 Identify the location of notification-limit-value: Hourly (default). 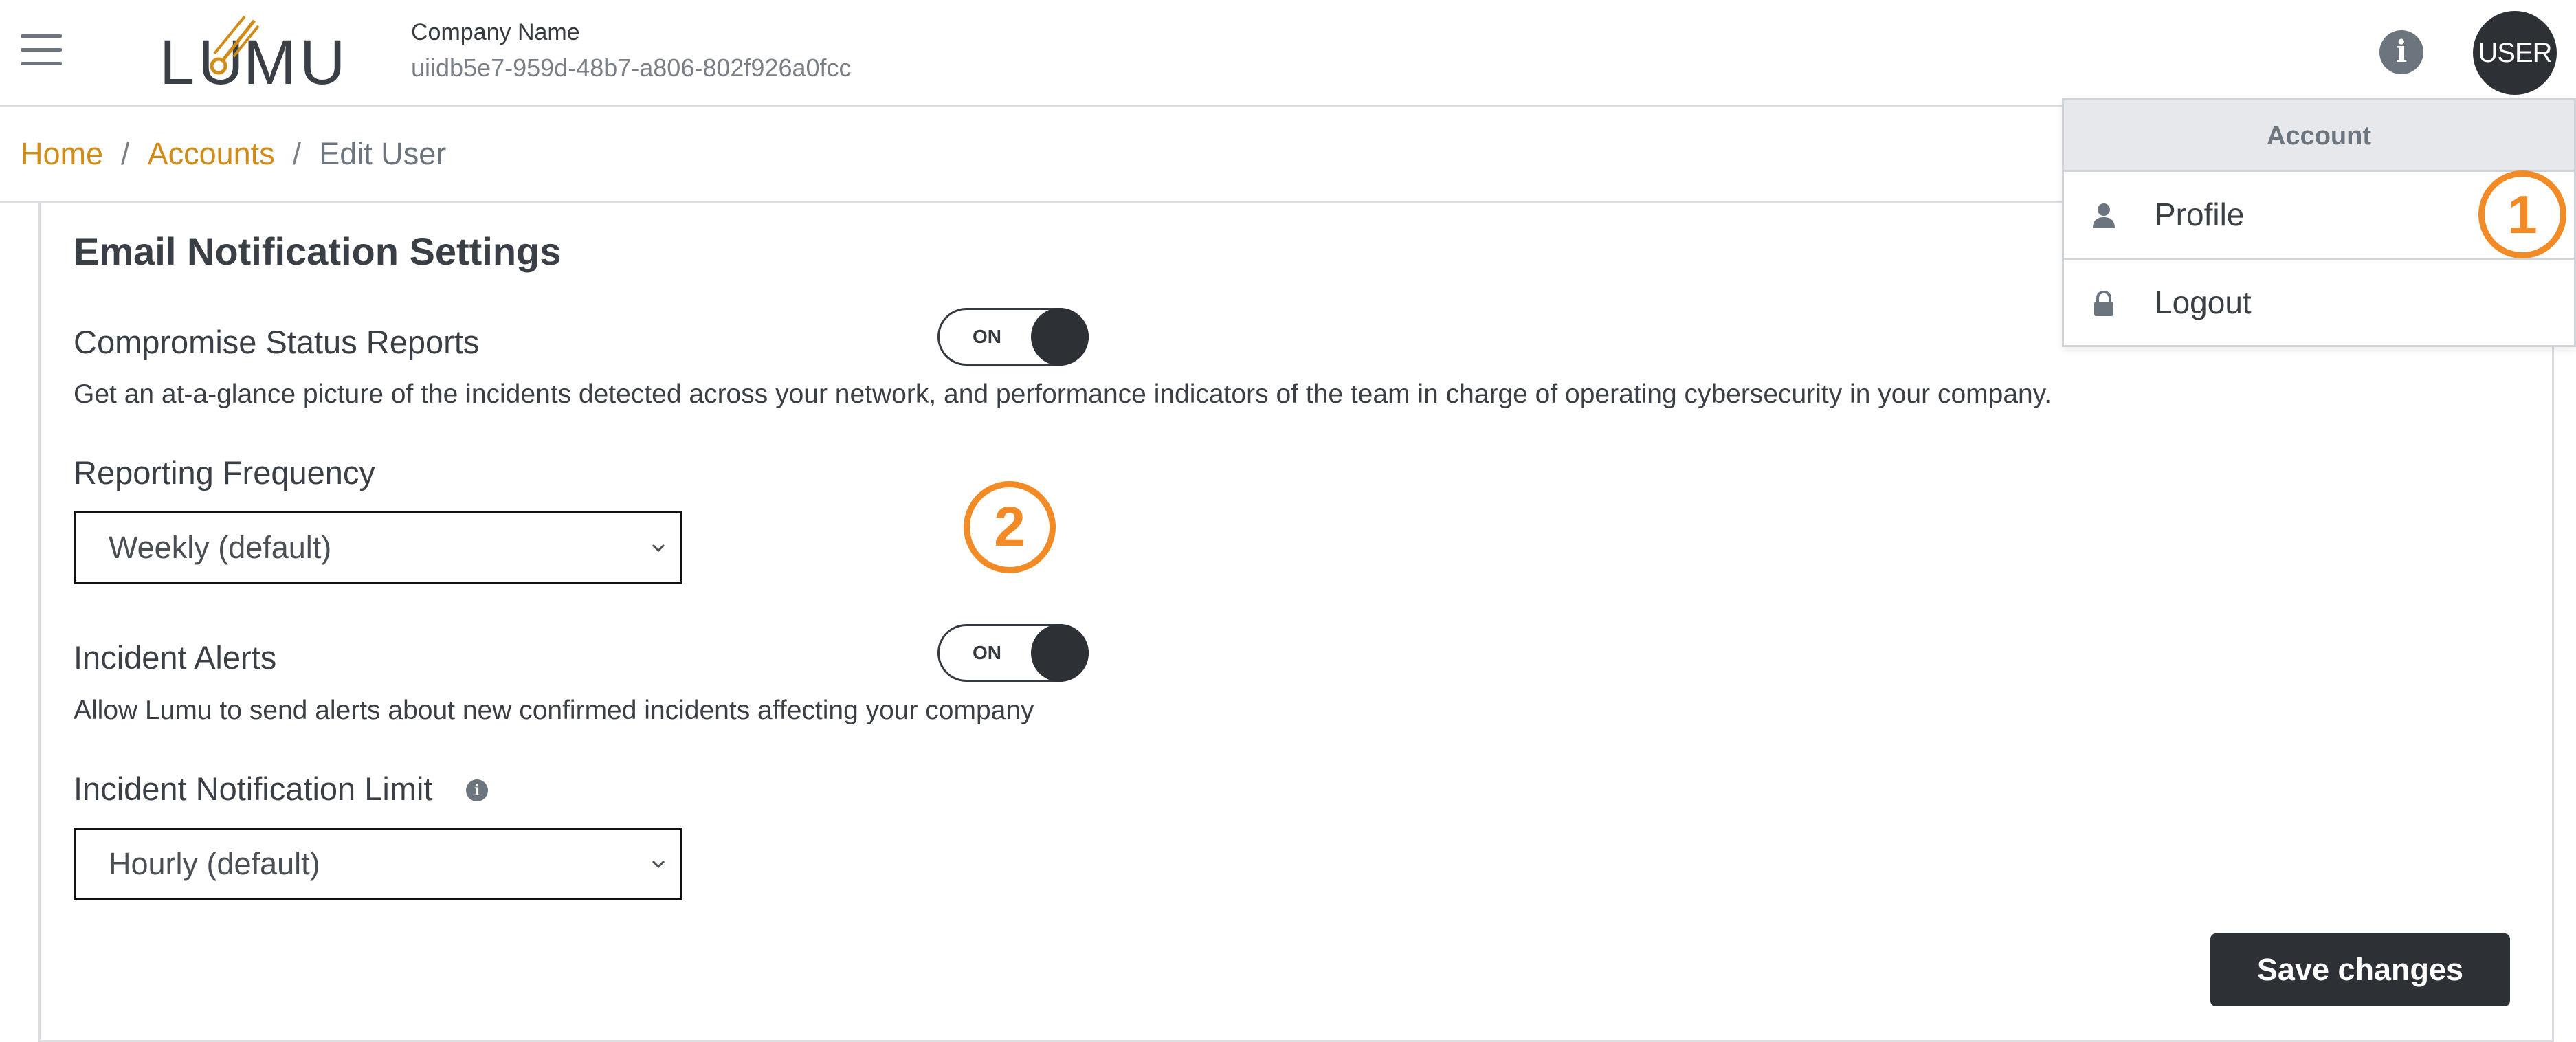
(214, 863).